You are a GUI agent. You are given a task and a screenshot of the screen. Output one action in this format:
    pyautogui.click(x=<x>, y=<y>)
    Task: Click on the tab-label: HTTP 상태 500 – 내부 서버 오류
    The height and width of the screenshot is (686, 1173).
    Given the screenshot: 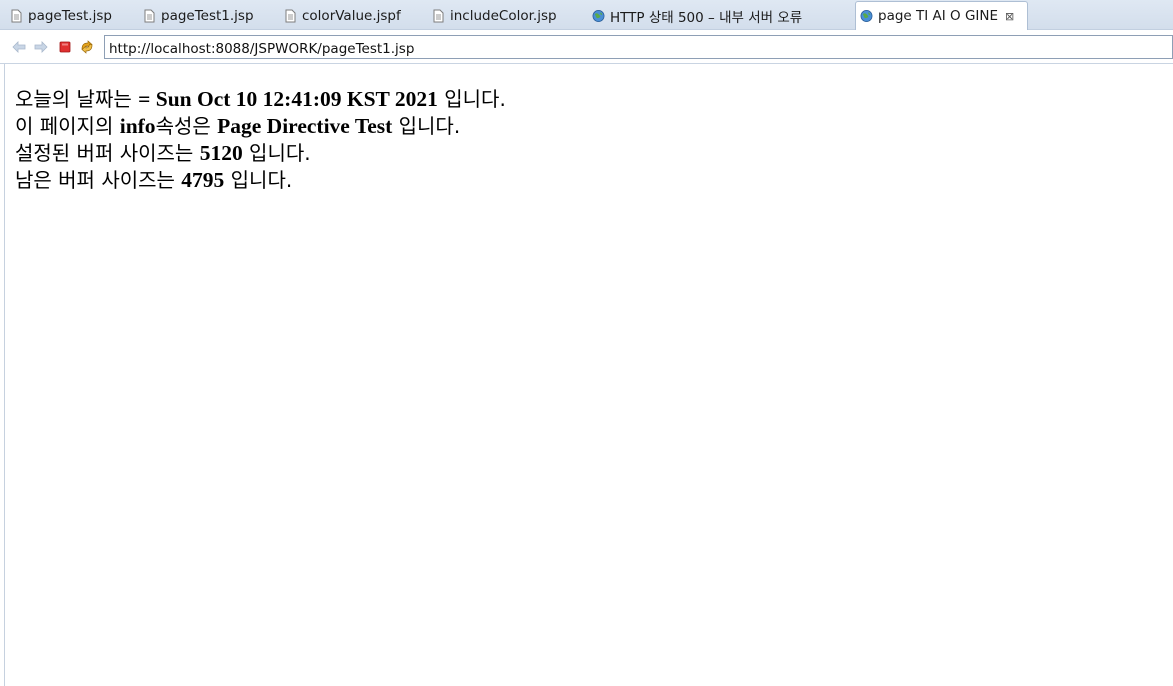 What is the action you would take?
    pyautogui.click(x=706, y=17)
    